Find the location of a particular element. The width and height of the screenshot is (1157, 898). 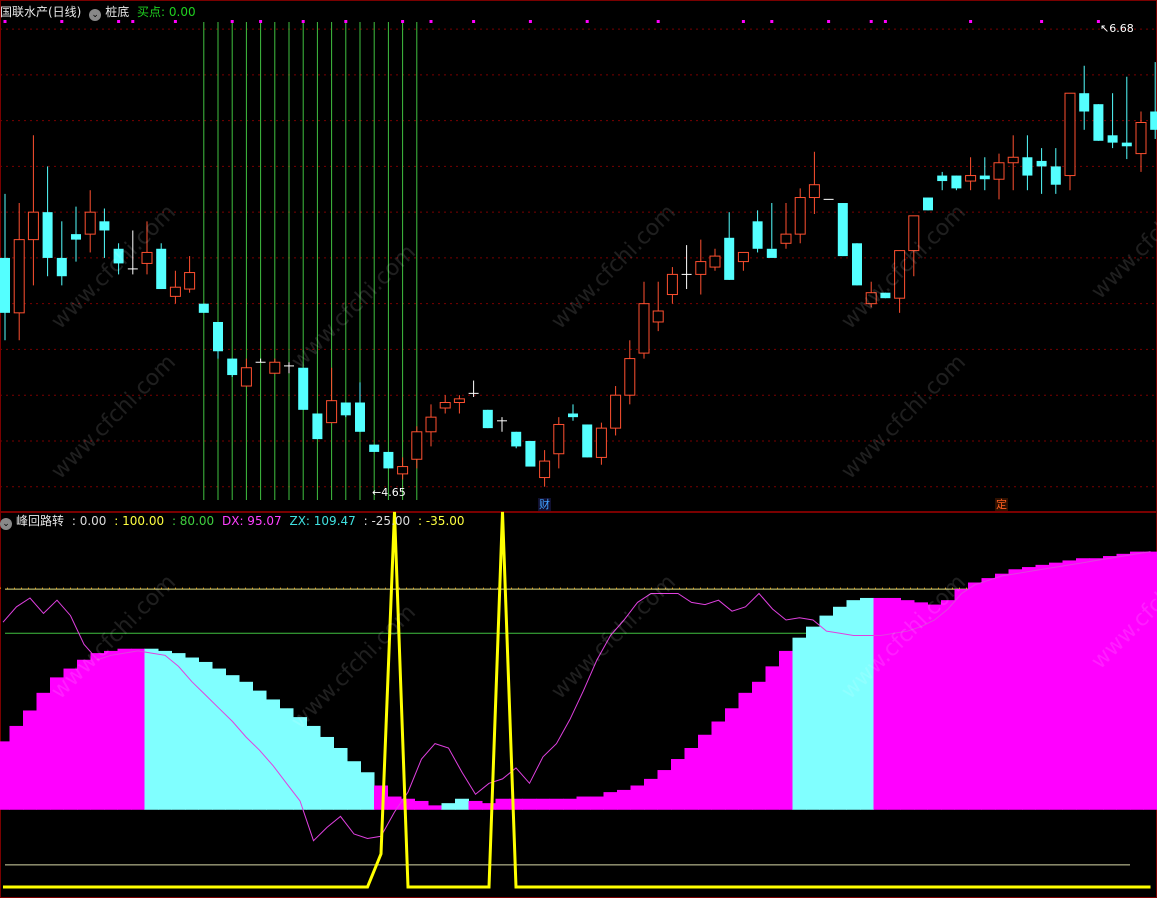

ref-100-value: : 100.00 is located at coordinates (139, 521).